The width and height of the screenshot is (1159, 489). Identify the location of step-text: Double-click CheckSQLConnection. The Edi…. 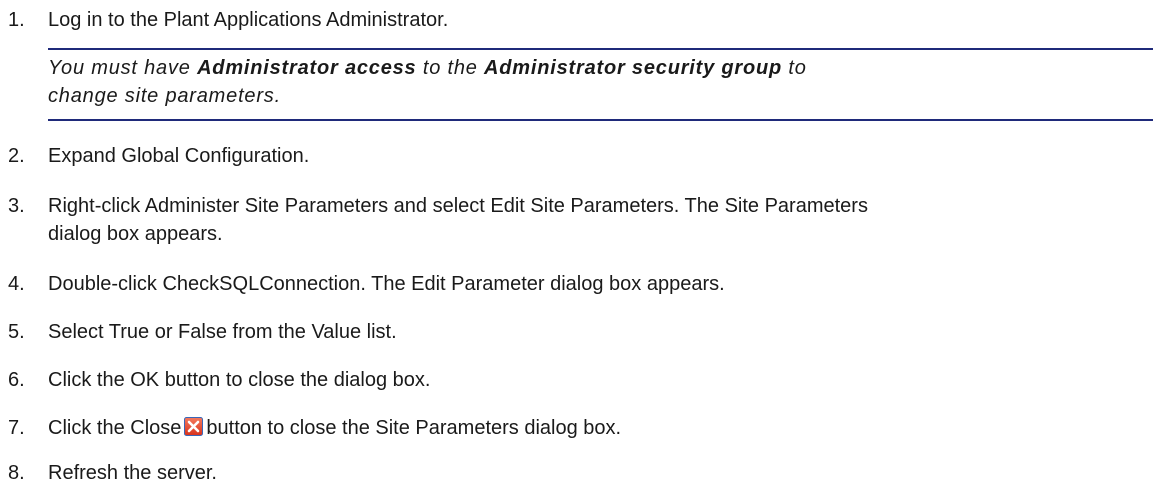
(386, 284).